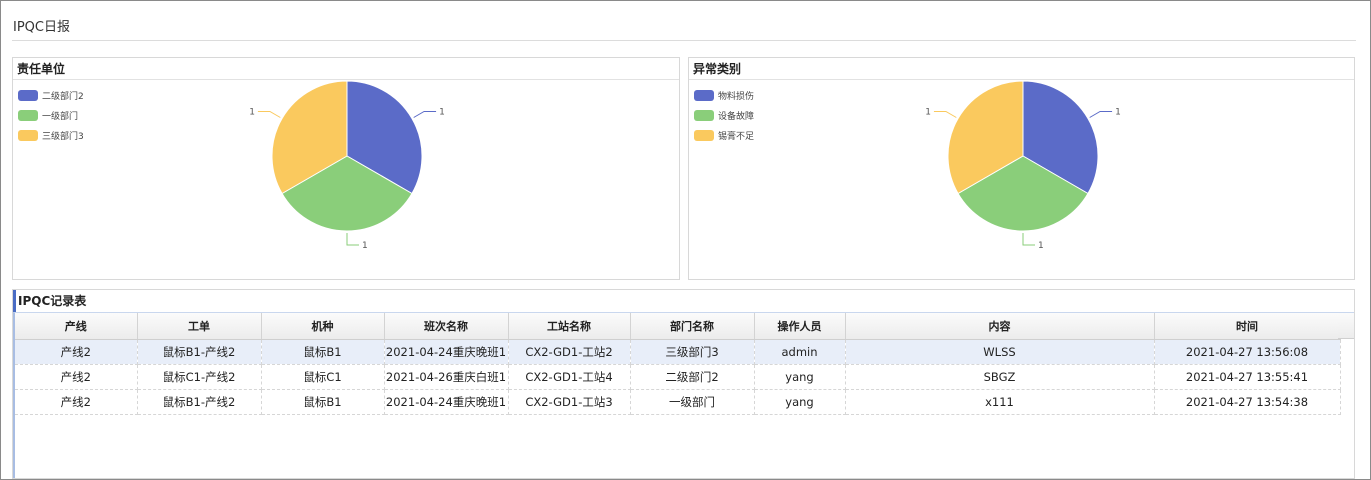 This screenshot has width=1371, height=480. Describe the element at coordinates (323, 326) in the screenshot. I see `column-header: 机种` at that location.